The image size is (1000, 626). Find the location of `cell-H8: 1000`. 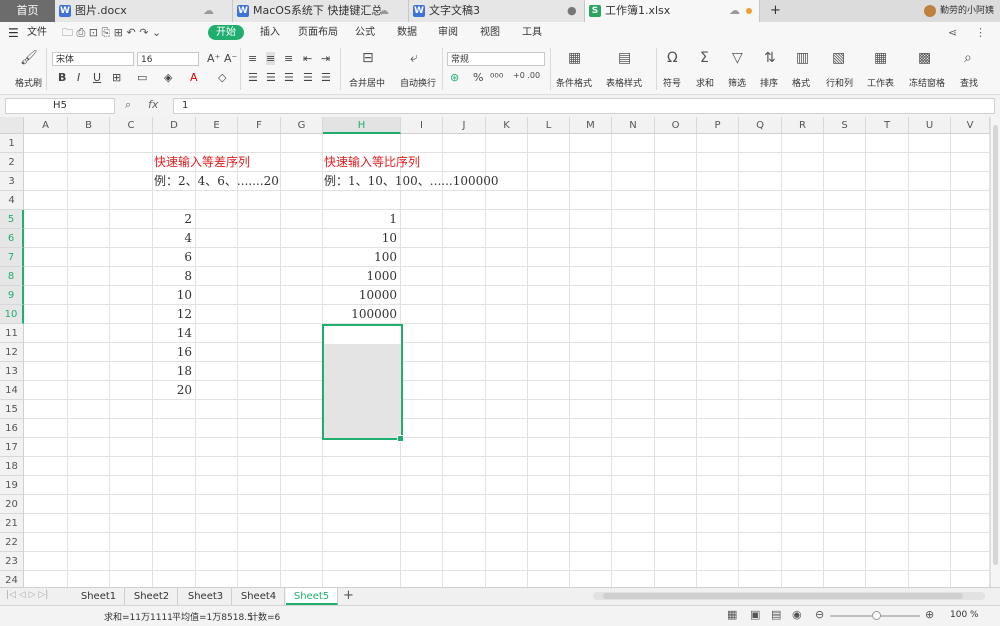

cell-H8: 1000 is located at coordinates (360, 276).